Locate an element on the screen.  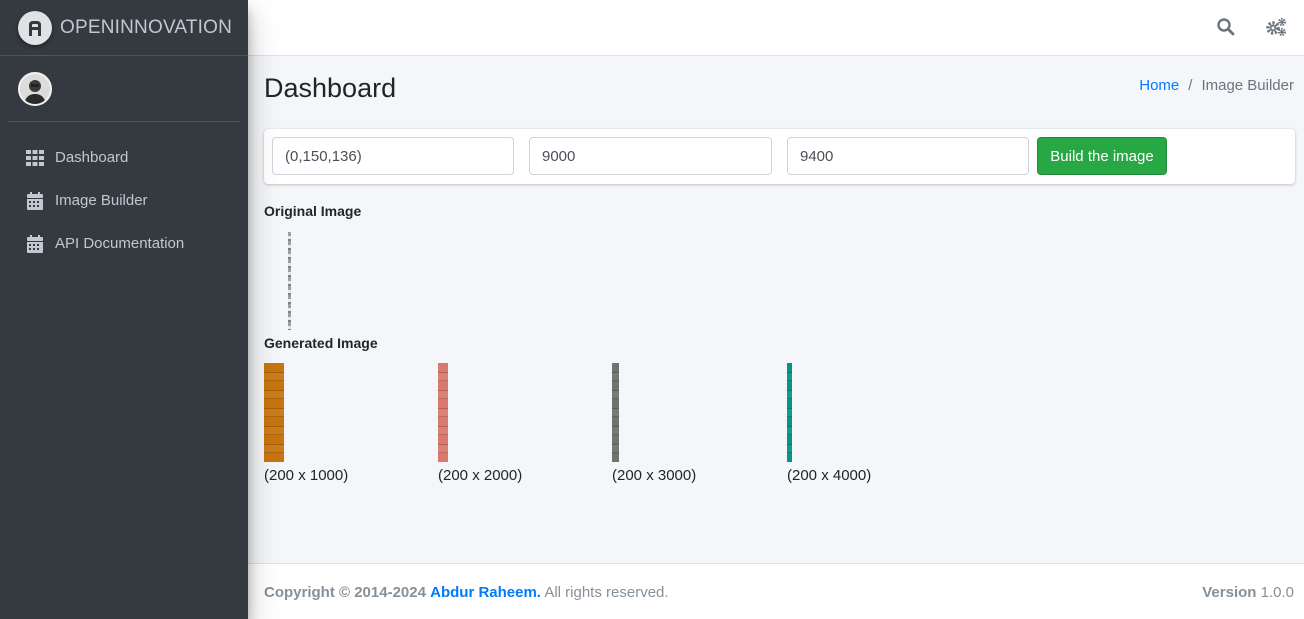
generated-image-caption: (200 x 1000) is located at coordinates (306, 475).